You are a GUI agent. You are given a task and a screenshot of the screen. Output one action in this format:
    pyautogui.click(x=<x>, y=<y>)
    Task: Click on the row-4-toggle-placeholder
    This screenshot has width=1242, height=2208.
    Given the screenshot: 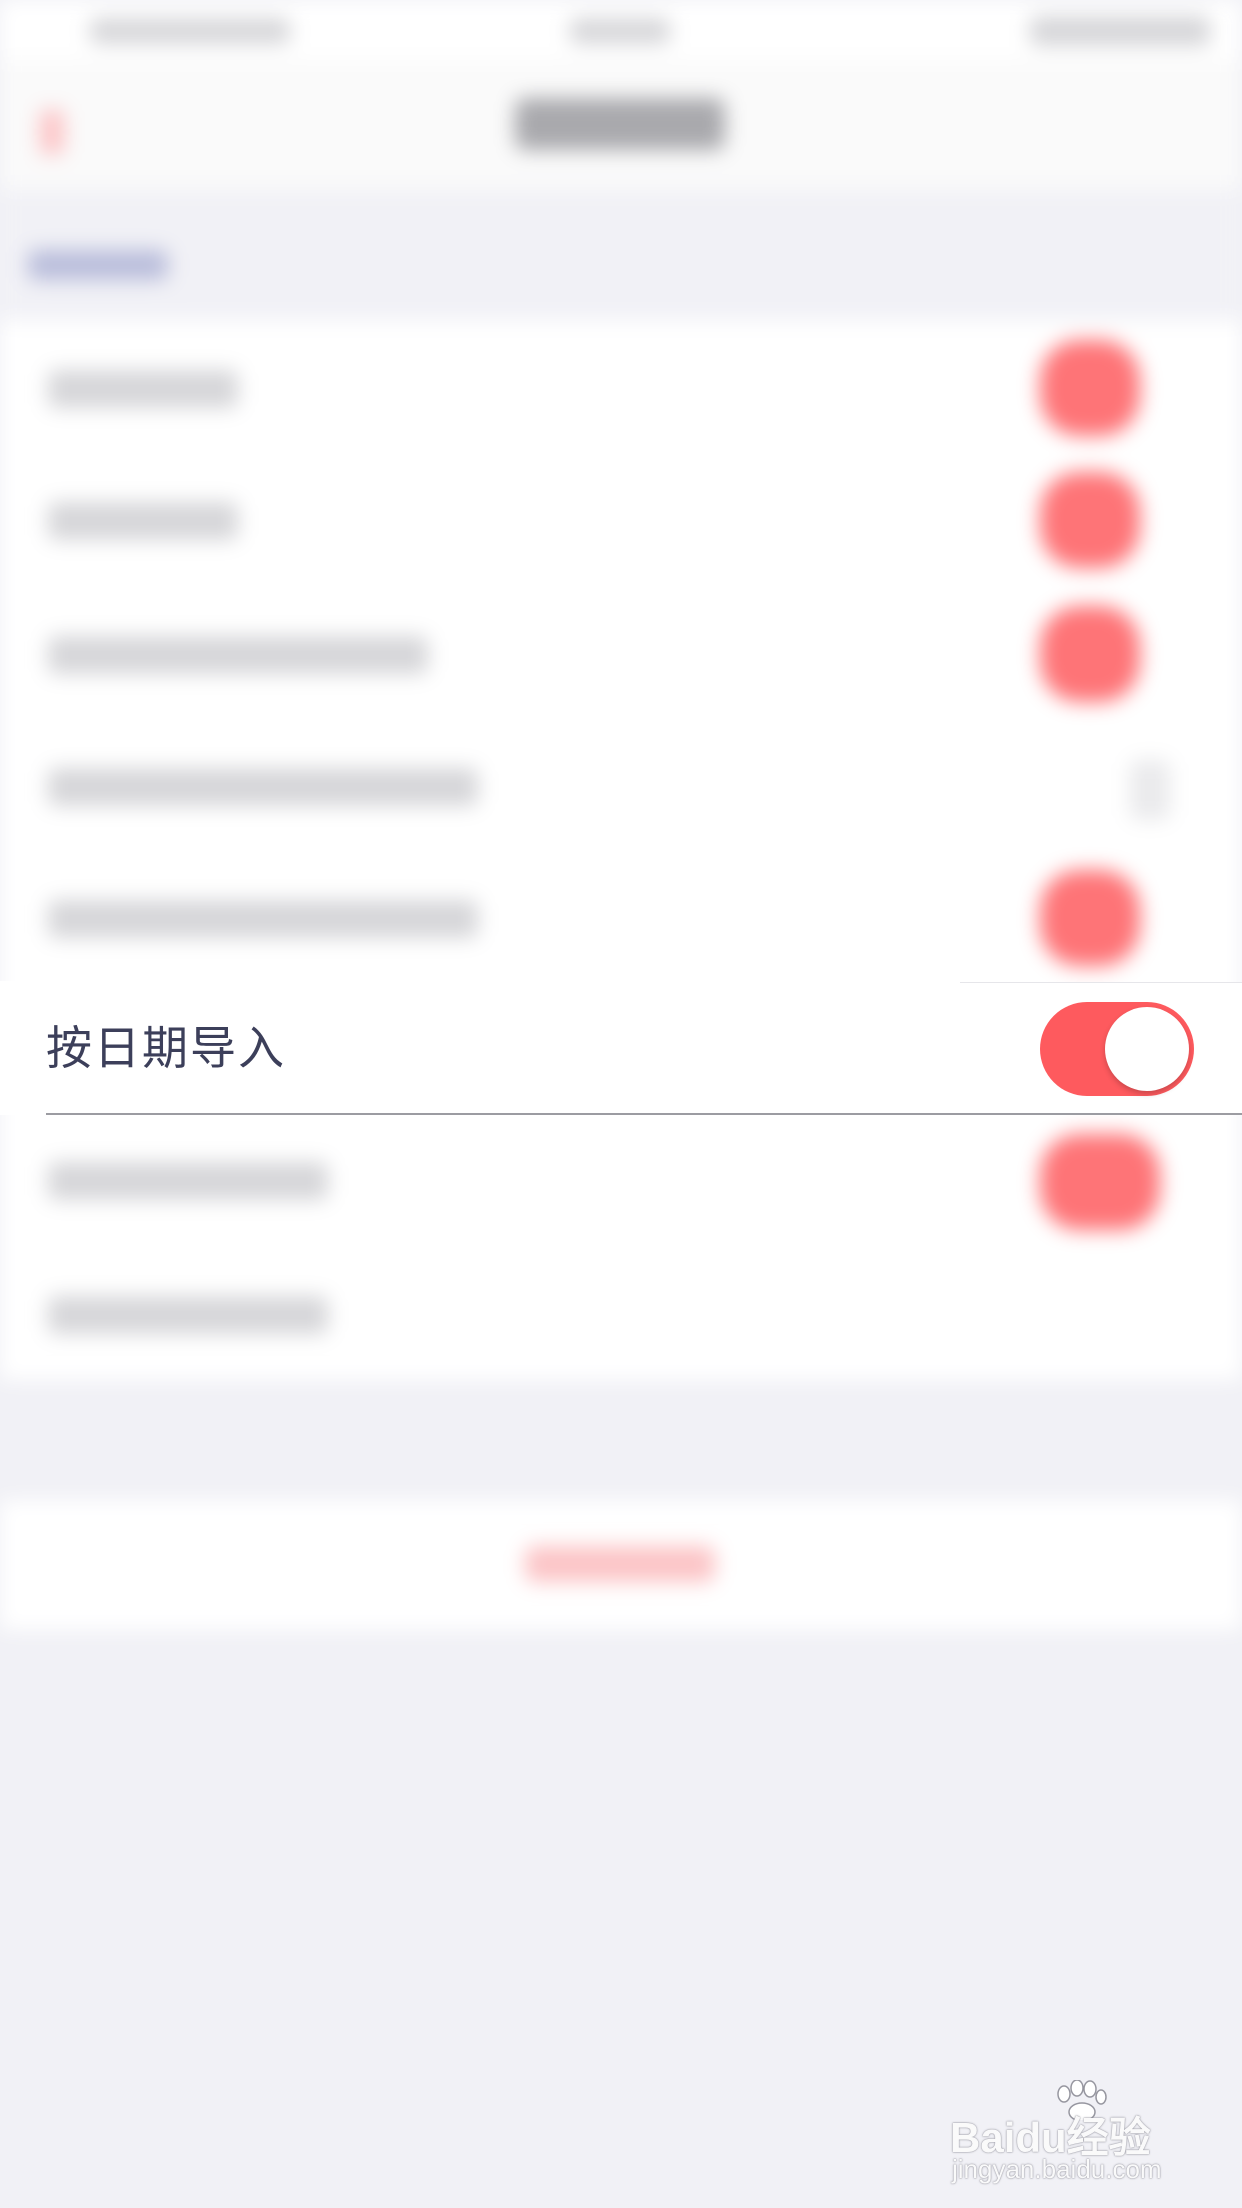 What is the action you would take?
    pyautogui.click(x=1150, y=790)
    